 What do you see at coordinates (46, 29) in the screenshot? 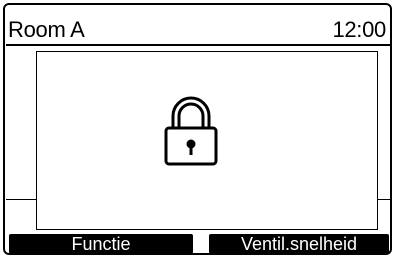
I see `room-title: Room A` at bounding box center [46, 29].